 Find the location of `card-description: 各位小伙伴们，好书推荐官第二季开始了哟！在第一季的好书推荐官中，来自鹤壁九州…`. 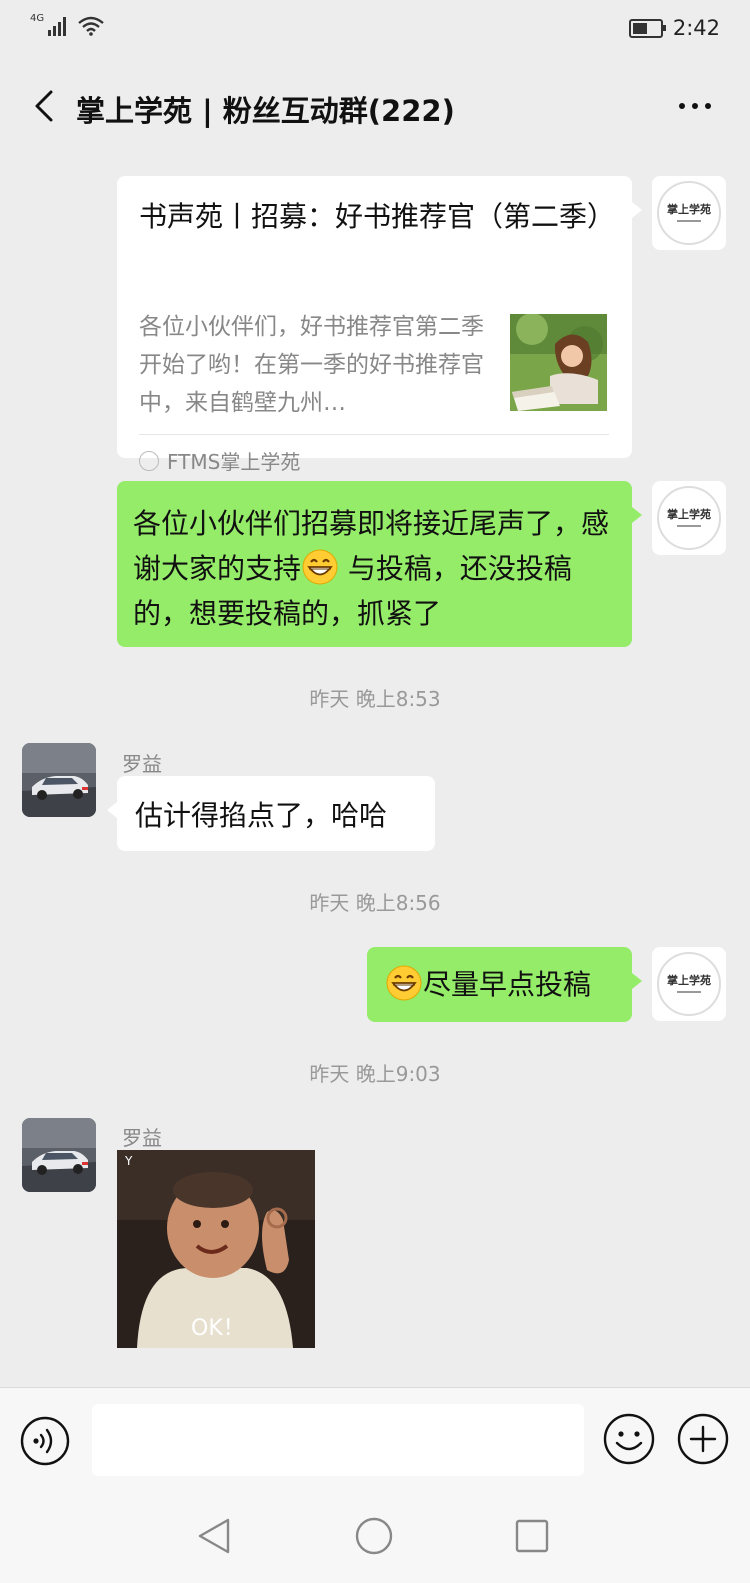

card-description: 各位小伙伴们，好书推荐官第二季开始了哟！在第一季的好书推荐官中，来自鹤壁九州… is located at coordinates (311, 365).